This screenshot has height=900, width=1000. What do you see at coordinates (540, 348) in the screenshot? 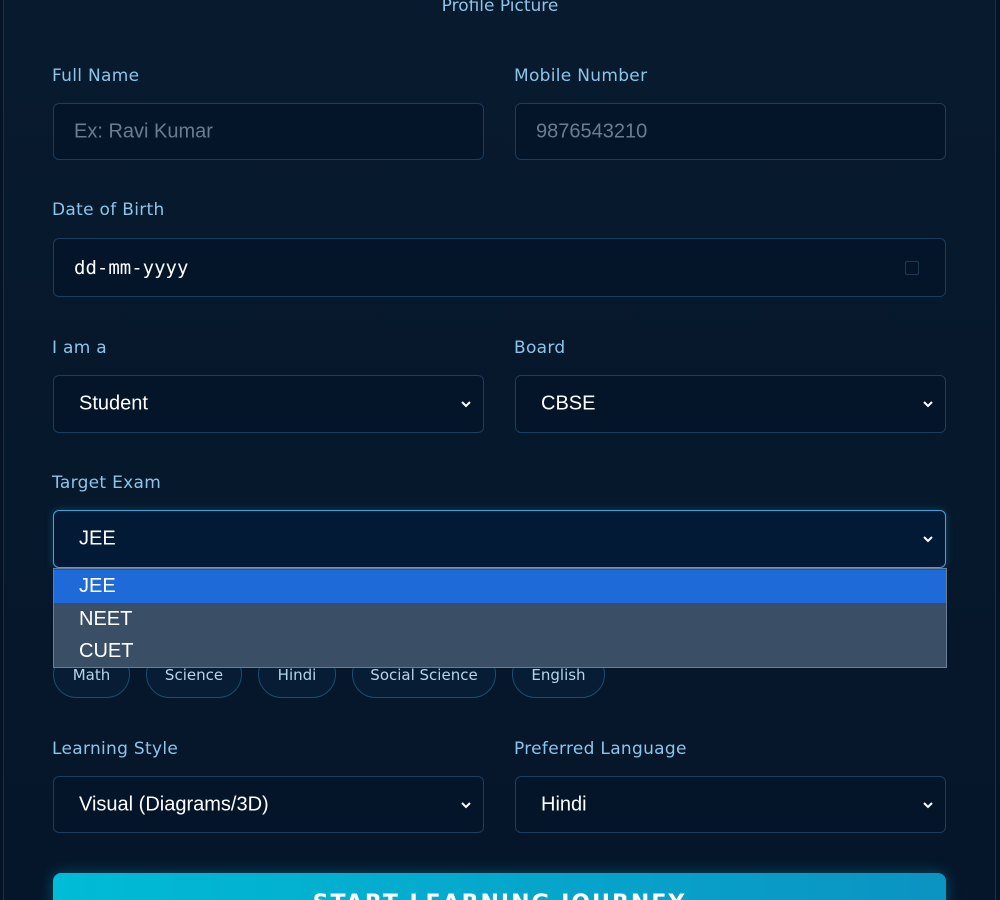
I see `board-label: Board` at bounding box center [540, 348].